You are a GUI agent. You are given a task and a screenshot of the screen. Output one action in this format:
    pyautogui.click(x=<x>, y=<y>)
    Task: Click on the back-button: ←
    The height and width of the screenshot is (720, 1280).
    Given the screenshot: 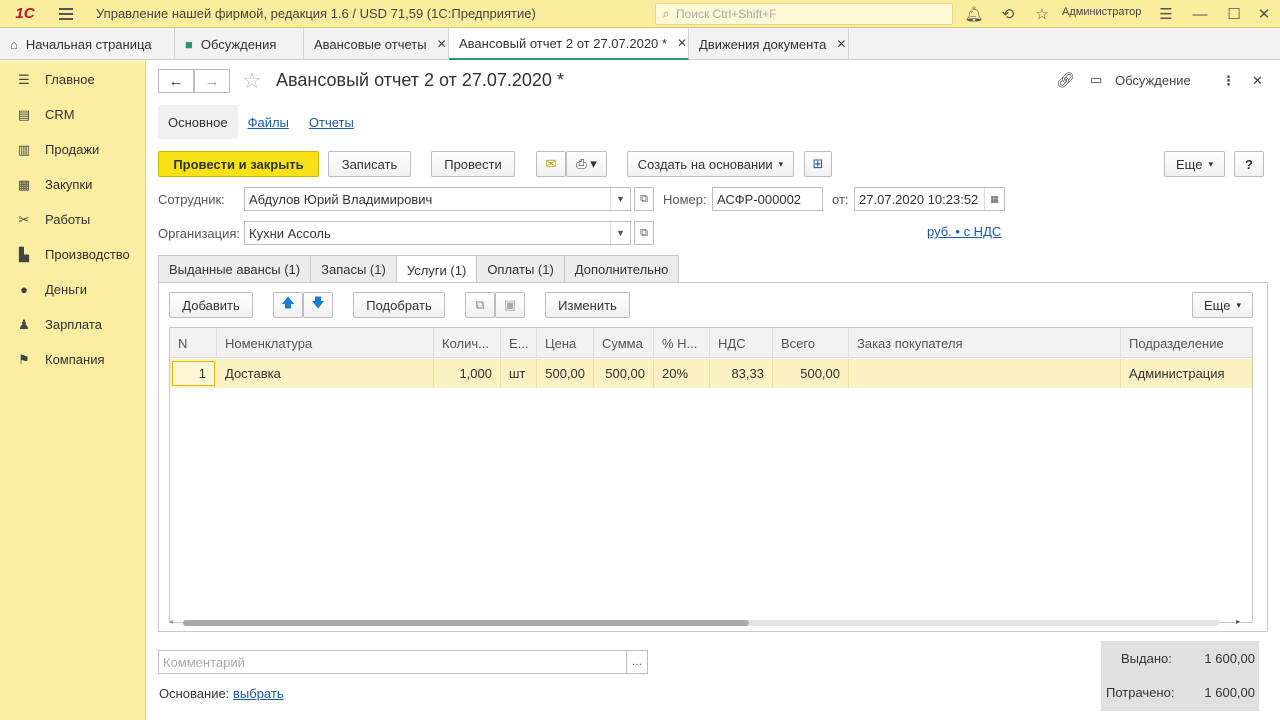 What is the action you would take?
    pyautogui.click(x=176, y=81)
    